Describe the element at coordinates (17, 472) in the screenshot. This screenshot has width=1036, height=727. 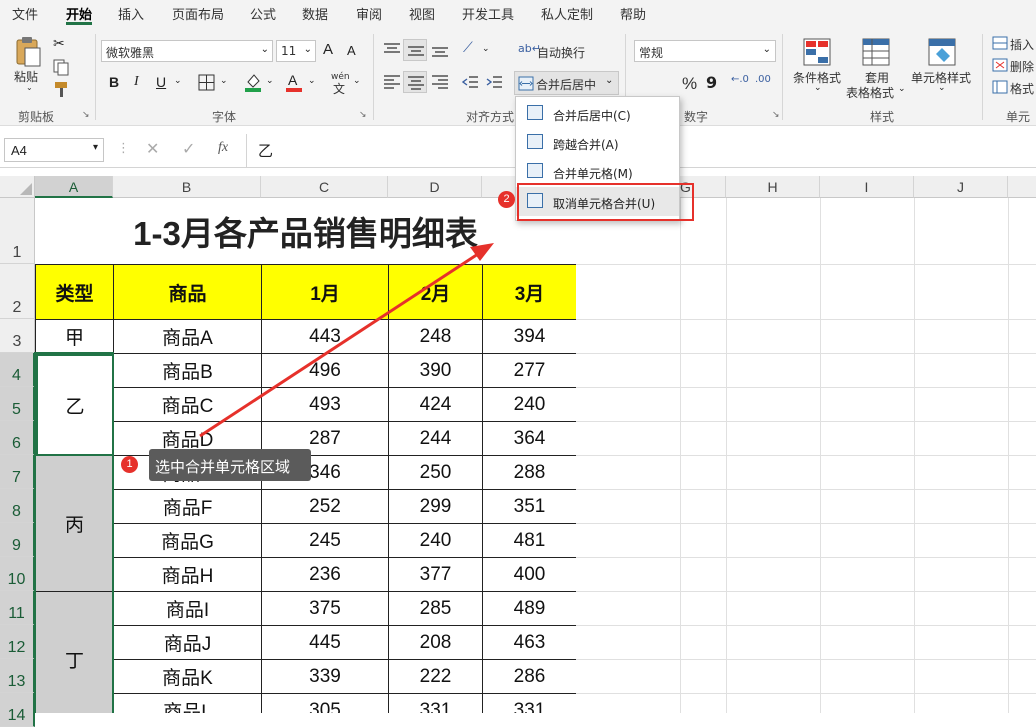
I see `row-header: 7` at that location.